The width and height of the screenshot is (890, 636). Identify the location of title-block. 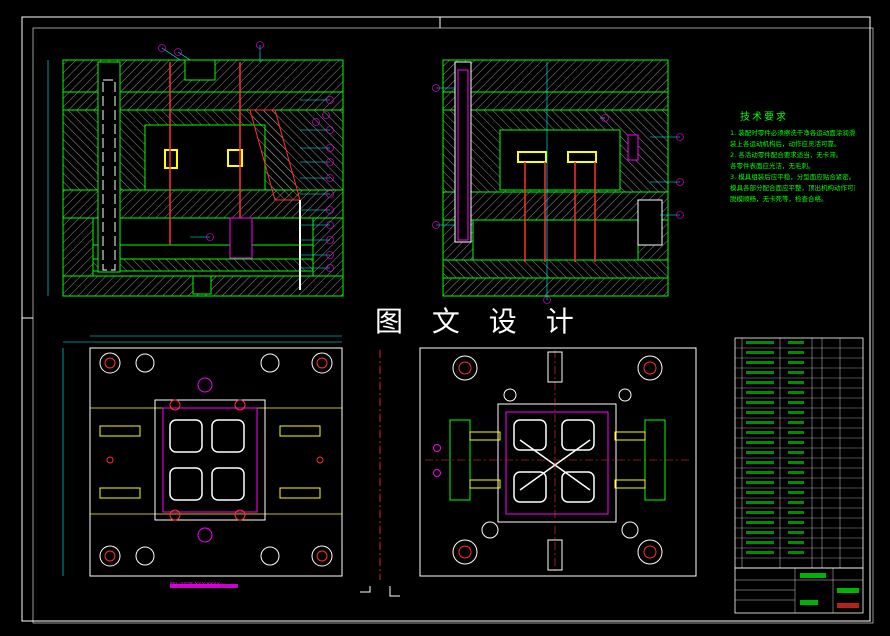
(799, 590).